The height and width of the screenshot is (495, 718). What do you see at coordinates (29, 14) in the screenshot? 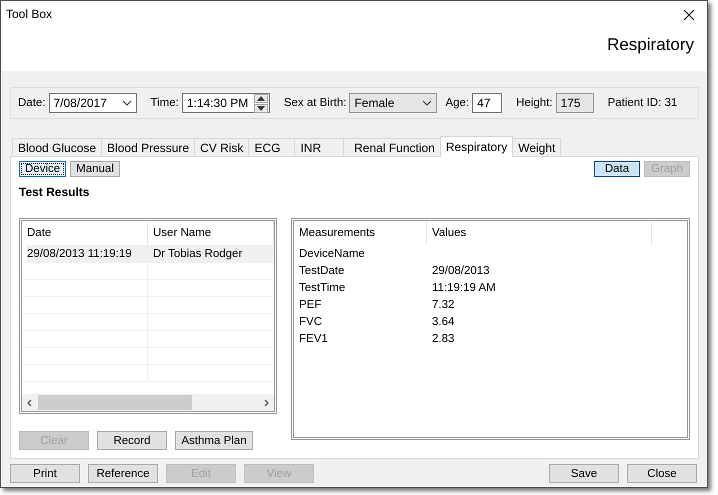
I see `window-title: Tool Box` at bounding box center [29, 14].